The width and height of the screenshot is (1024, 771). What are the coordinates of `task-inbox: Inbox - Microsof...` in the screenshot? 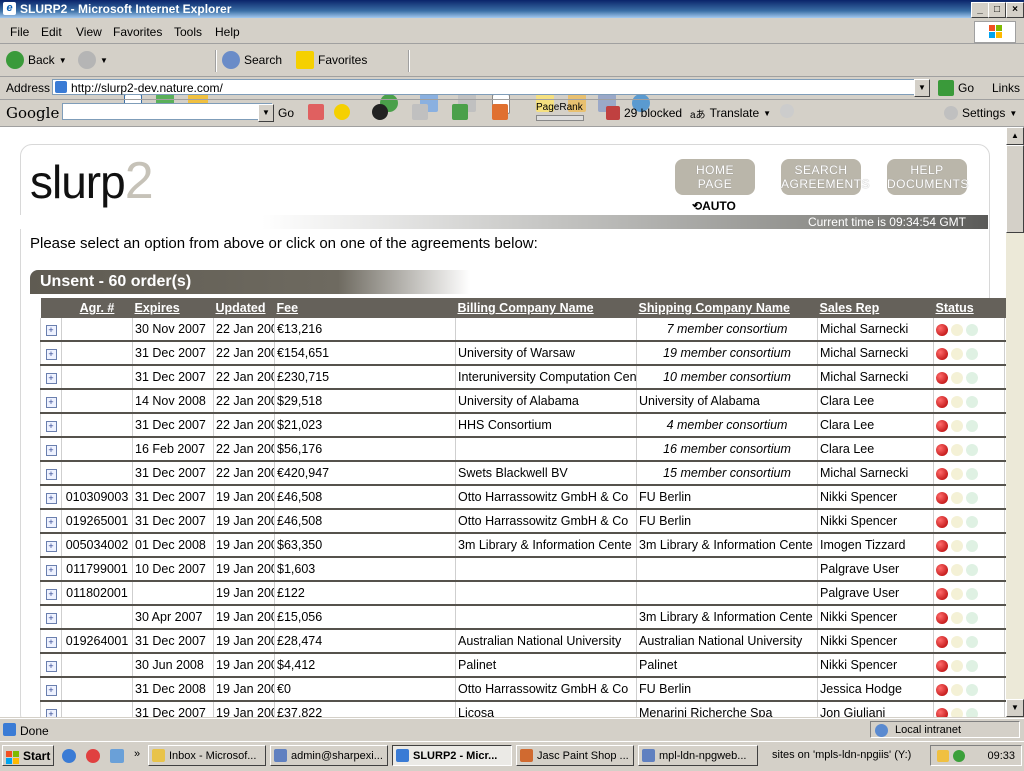 It's located at (207, 755).